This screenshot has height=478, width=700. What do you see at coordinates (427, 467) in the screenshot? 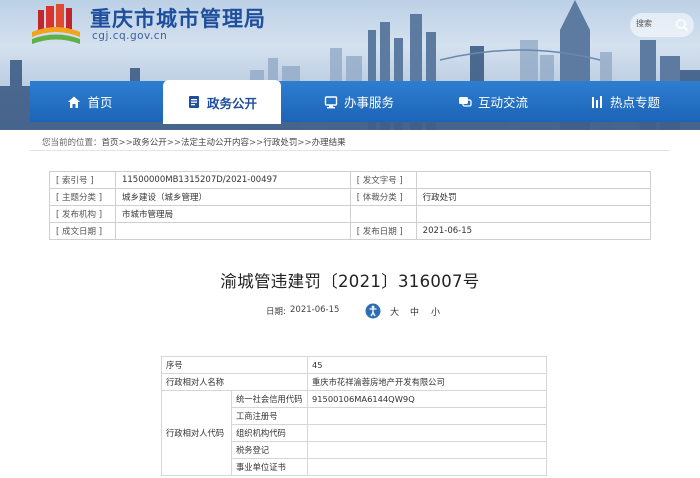
I see `unit-cert-value` at bounding box center [427, 467].